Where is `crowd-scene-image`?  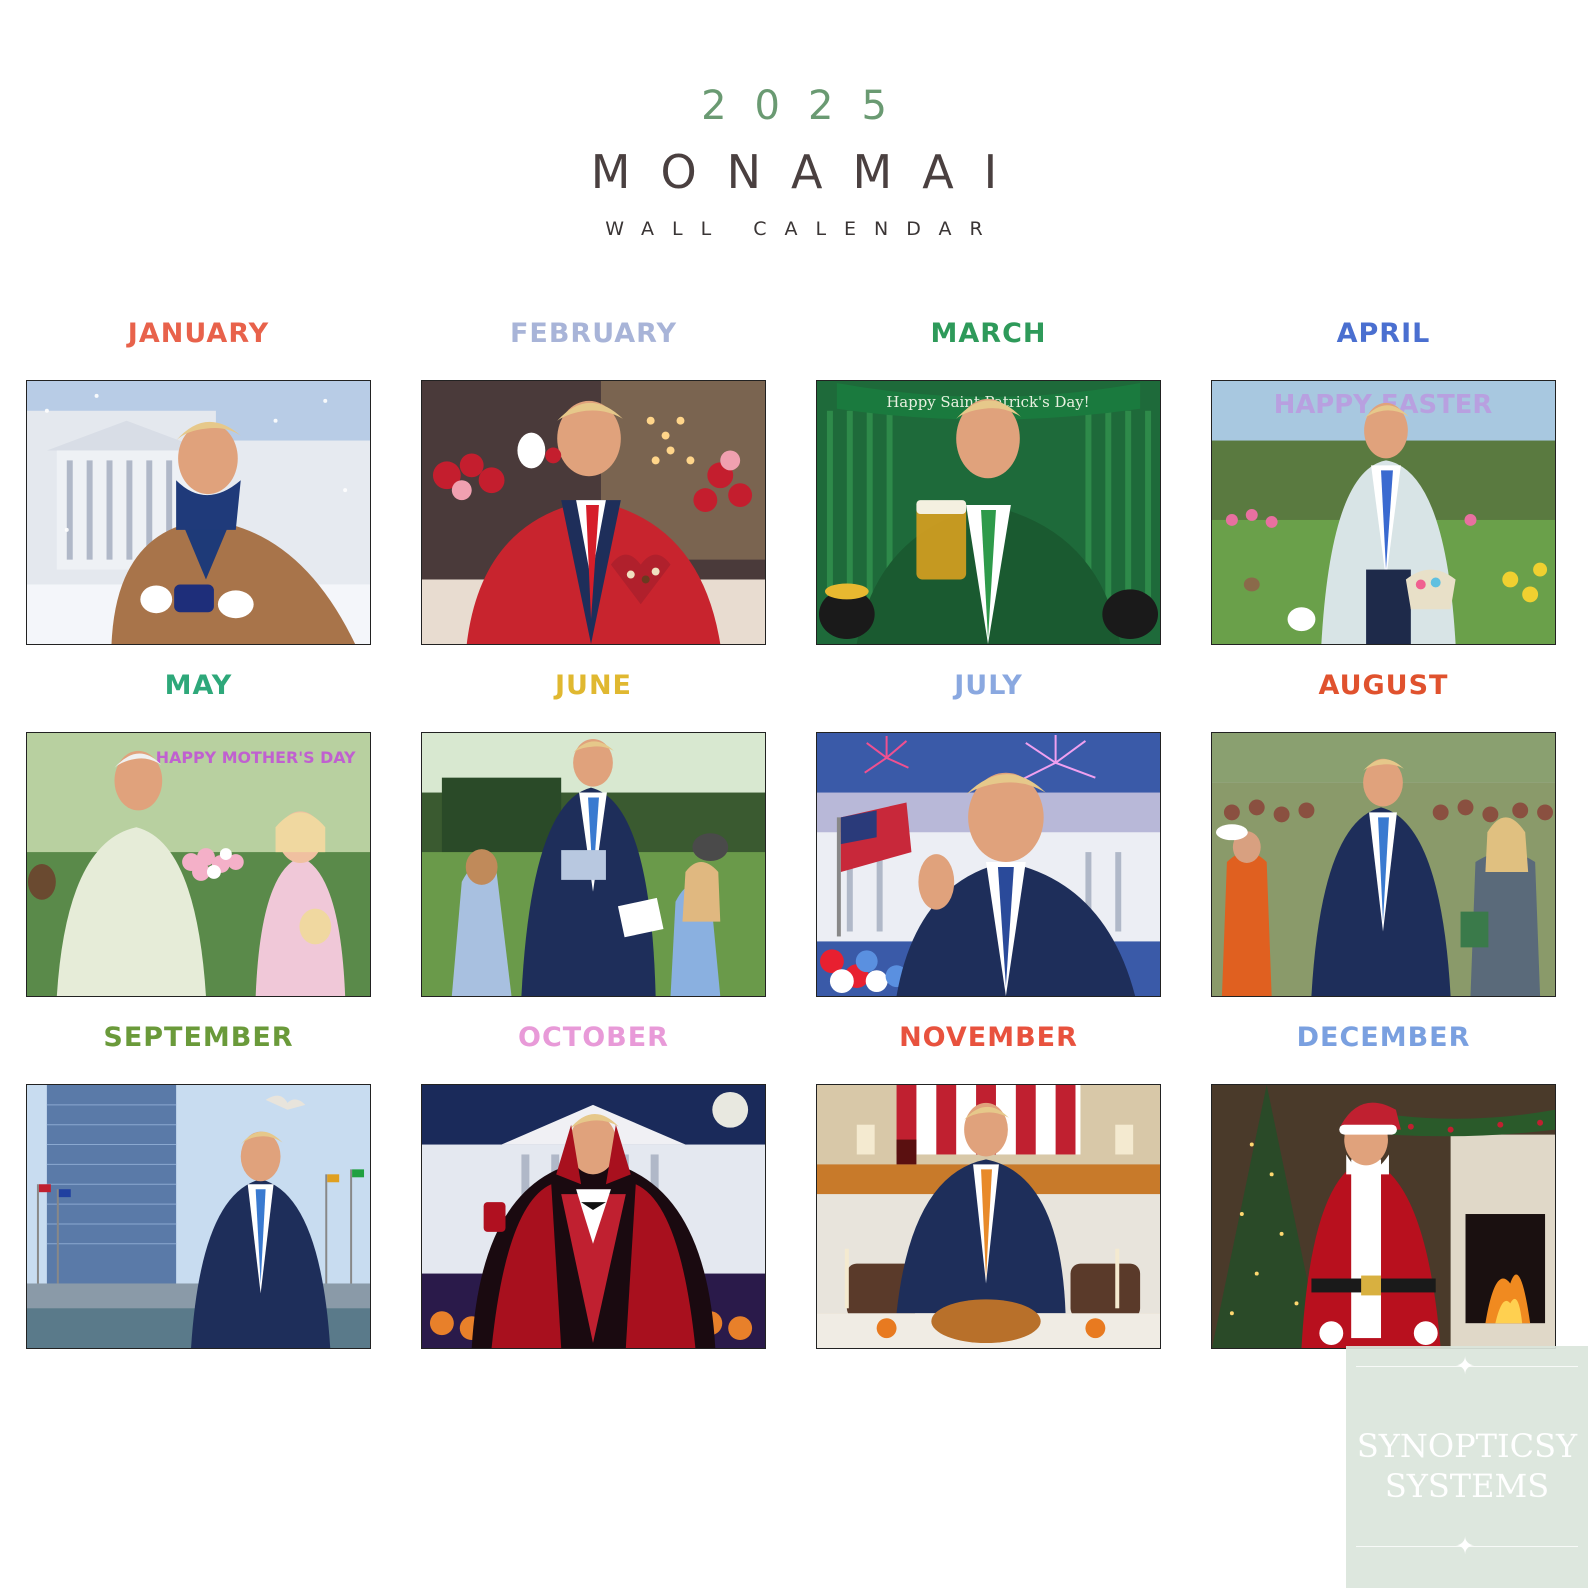
crowd-scene-image is located at coordinates (1383, 864).